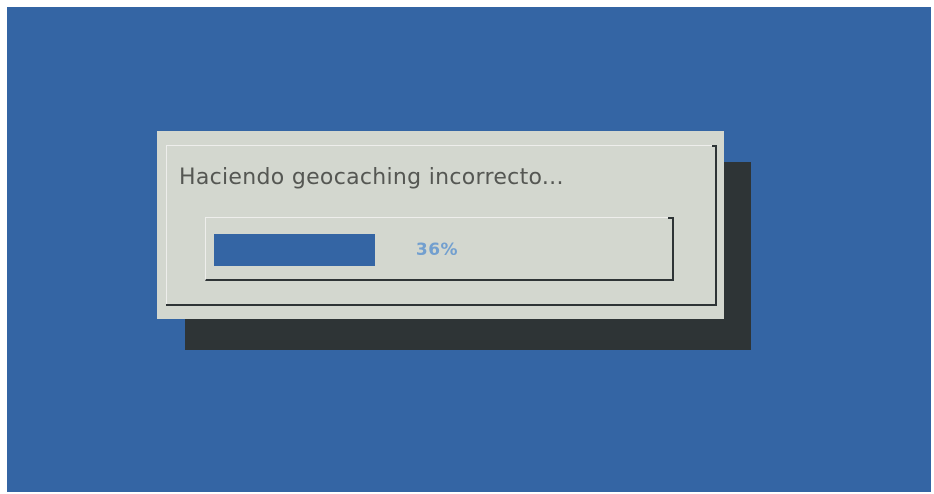 The width and height of the screenshot is (934, 494). I want to click on progress-track: 36%, so click(437, 250).